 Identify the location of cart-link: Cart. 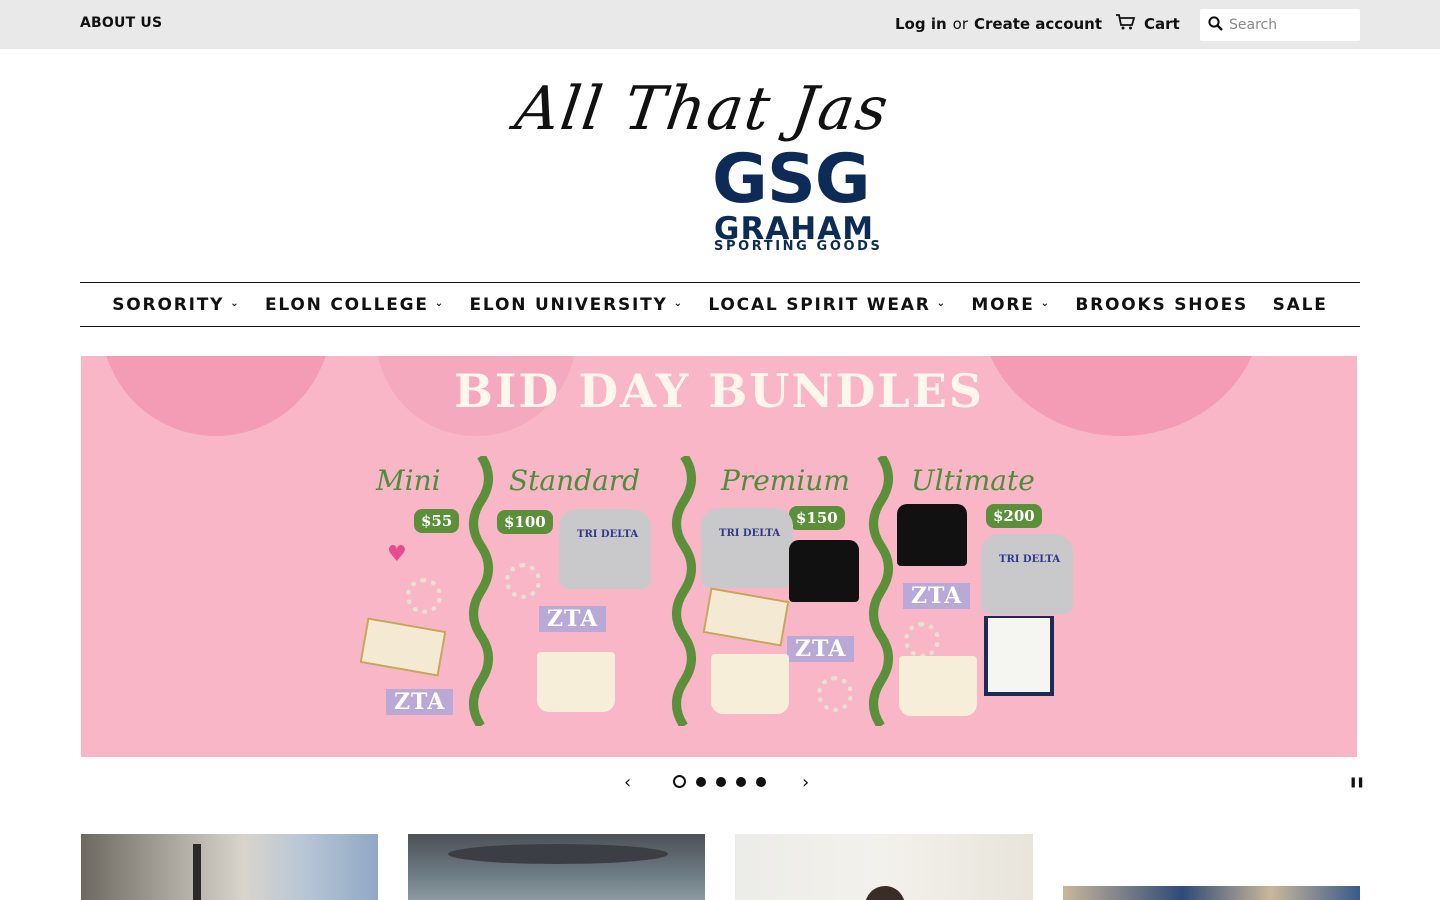
(1148, 24).